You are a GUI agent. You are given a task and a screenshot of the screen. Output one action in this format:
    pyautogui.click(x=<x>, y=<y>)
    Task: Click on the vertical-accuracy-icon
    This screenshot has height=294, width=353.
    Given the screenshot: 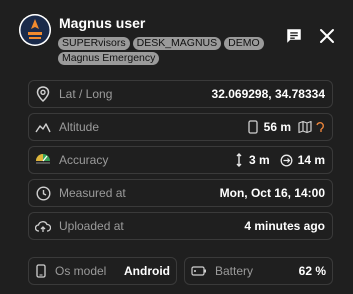 What is the action you would take?
    pyautogui.click(x=239, y=160)
    